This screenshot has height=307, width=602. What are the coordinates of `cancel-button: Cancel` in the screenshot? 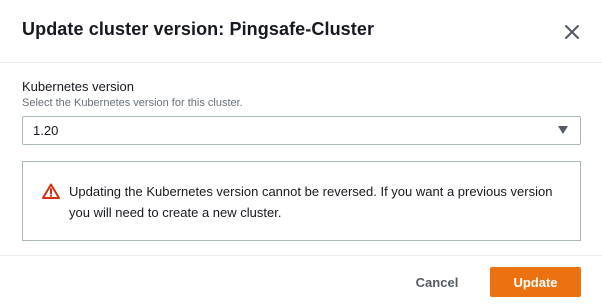 It's located at (437, 282).